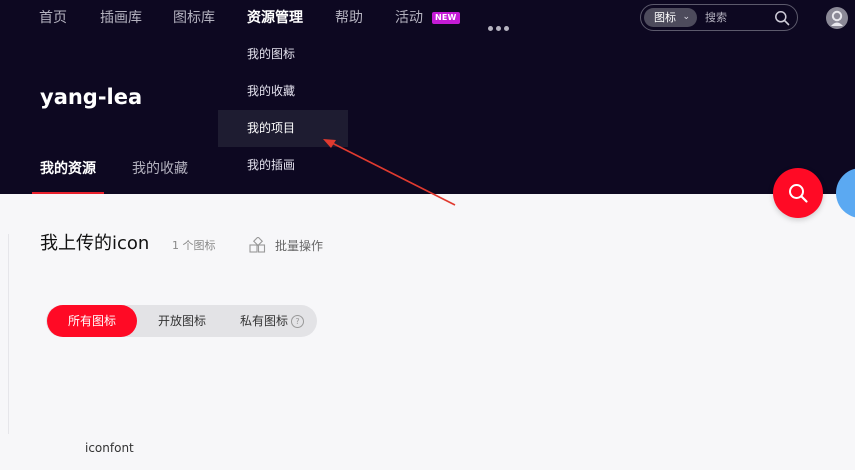 This screenshot has height=470, width=855. Describe the element at coordinates (275, 18) in the screenshot. I see `nav-resource-management: 资源管理` at that location.